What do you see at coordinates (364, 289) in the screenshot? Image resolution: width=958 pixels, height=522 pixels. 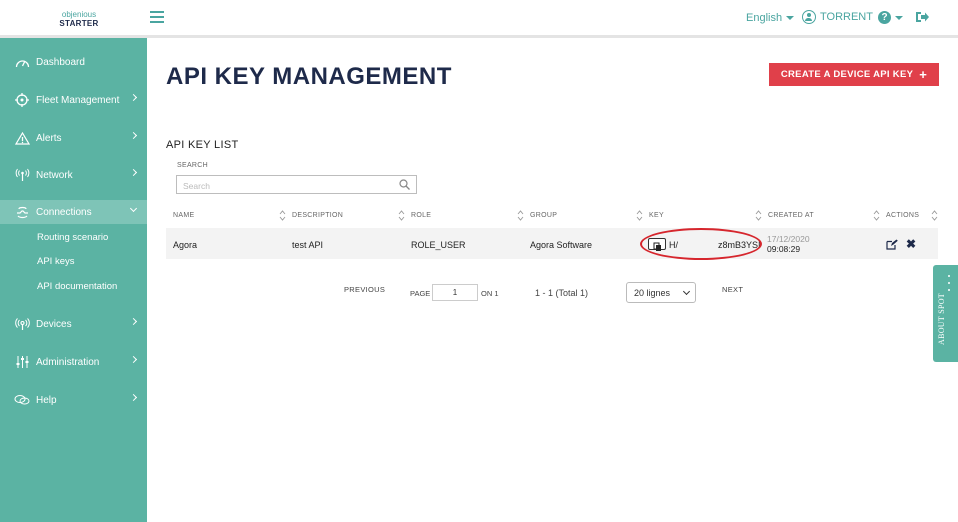 I see `previous-page-button: PREVIOUS` at bounding box center [364, 289].